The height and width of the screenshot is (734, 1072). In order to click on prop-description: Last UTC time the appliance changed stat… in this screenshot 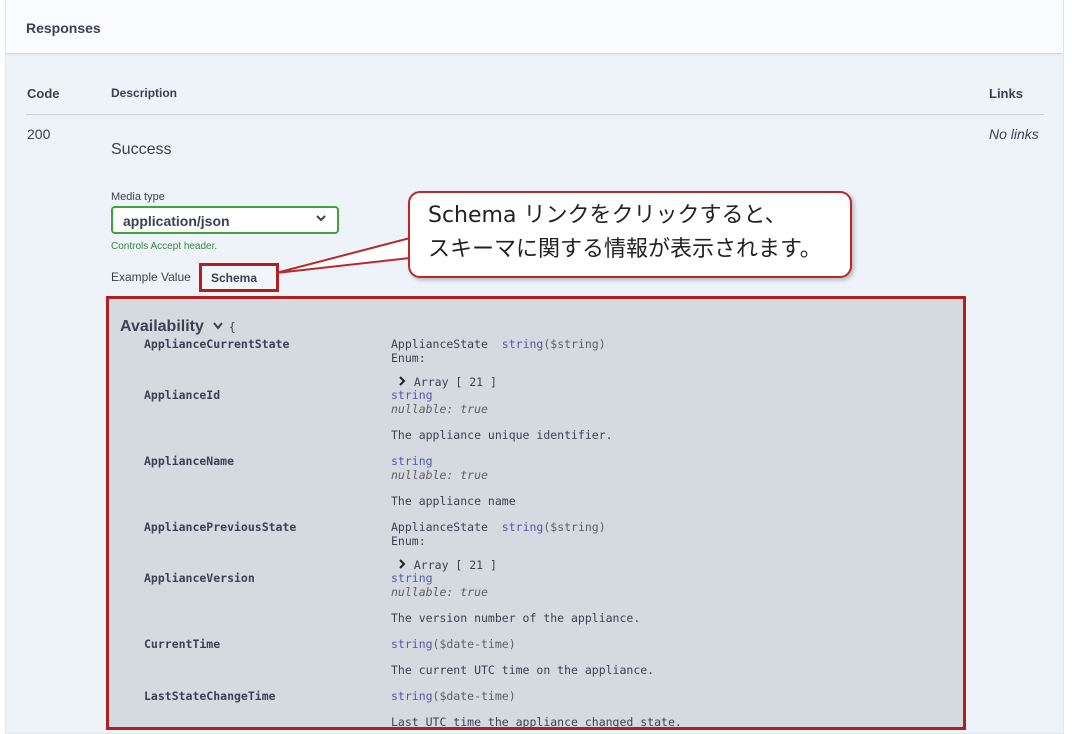, I will do `click(536, 722)`.